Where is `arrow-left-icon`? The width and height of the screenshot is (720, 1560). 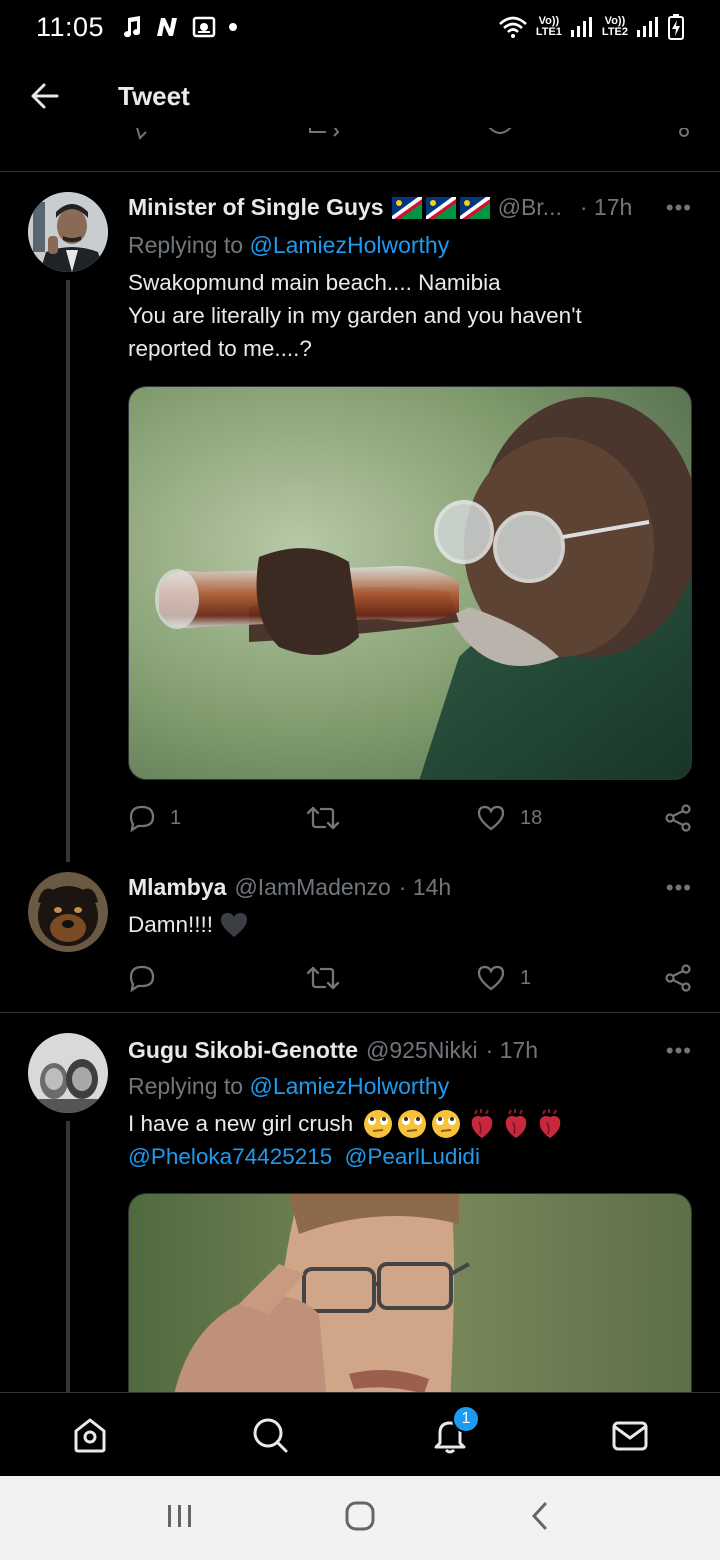
arrow-left-icon is located at coordinates (45, 96).